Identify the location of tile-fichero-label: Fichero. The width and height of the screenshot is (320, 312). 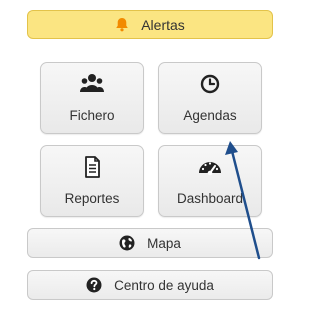
(92, 115).